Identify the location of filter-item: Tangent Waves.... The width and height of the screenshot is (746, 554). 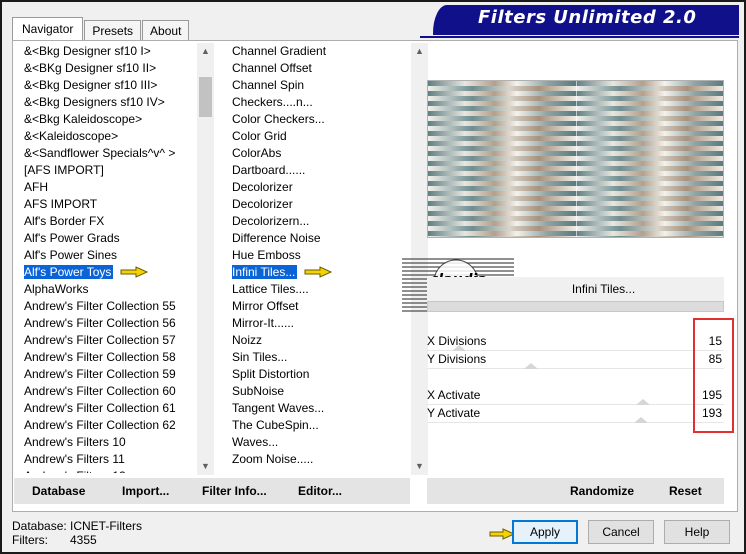
(321, 408).